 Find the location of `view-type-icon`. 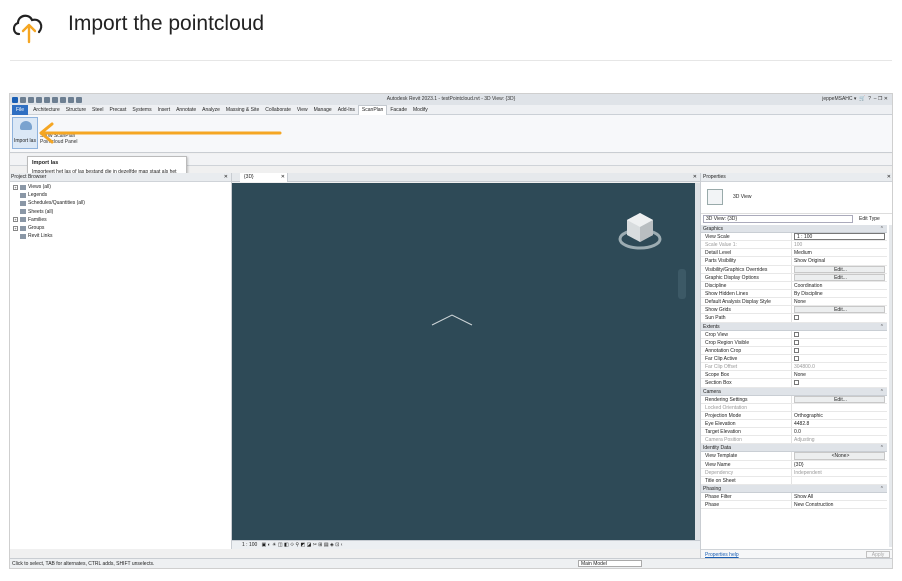

view-type-icon is located at coordinates (715, 197).